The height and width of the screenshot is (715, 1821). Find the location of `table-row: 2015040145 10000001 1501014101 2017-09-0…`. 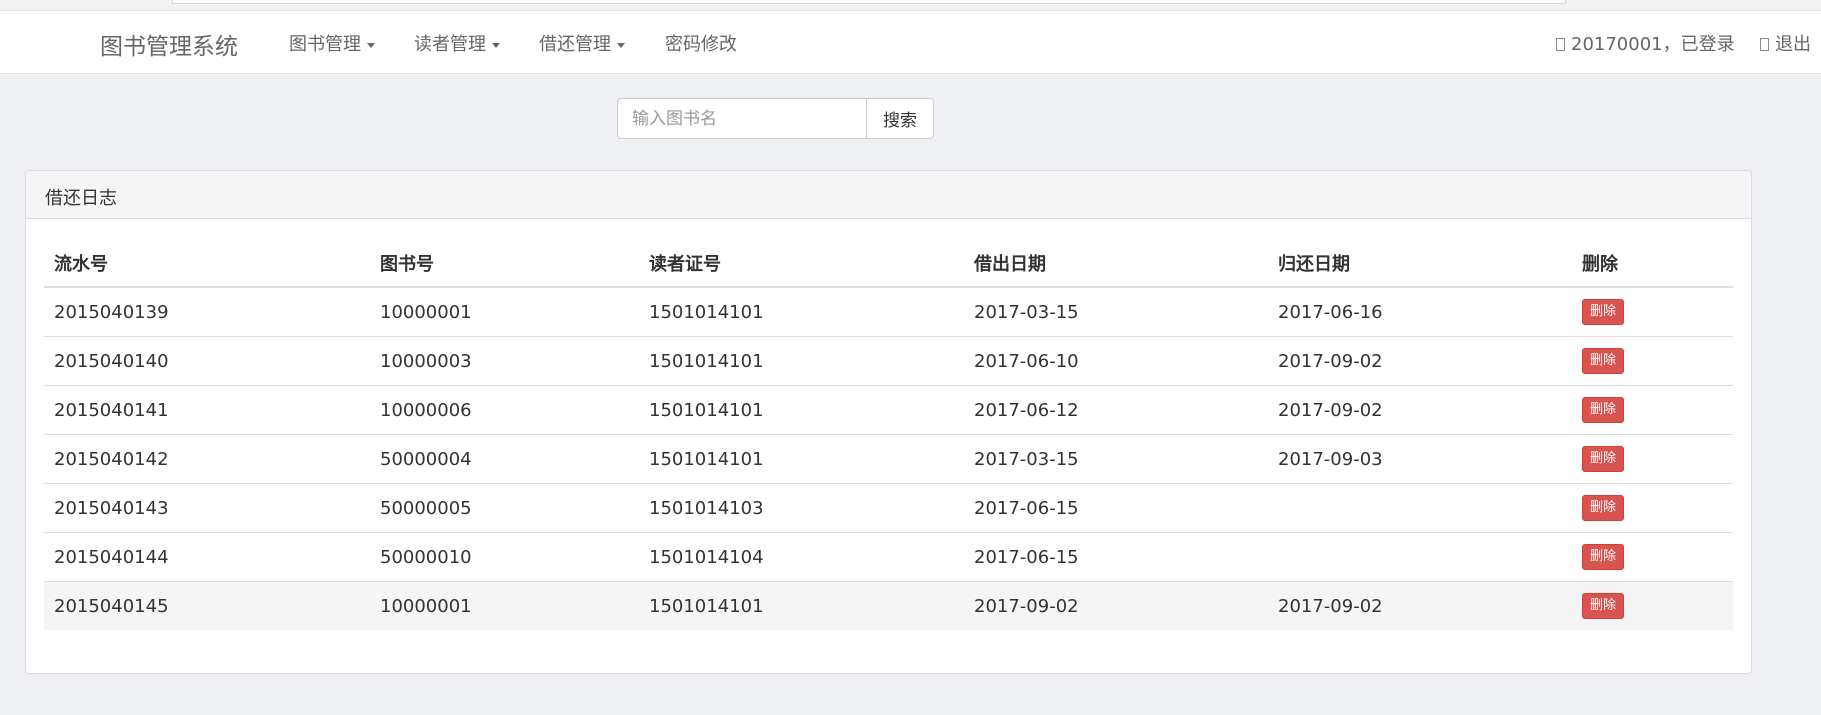

table-row: 2015040145 10000001 1501014101 2017-09-0… is located at coordinates (888, 605).